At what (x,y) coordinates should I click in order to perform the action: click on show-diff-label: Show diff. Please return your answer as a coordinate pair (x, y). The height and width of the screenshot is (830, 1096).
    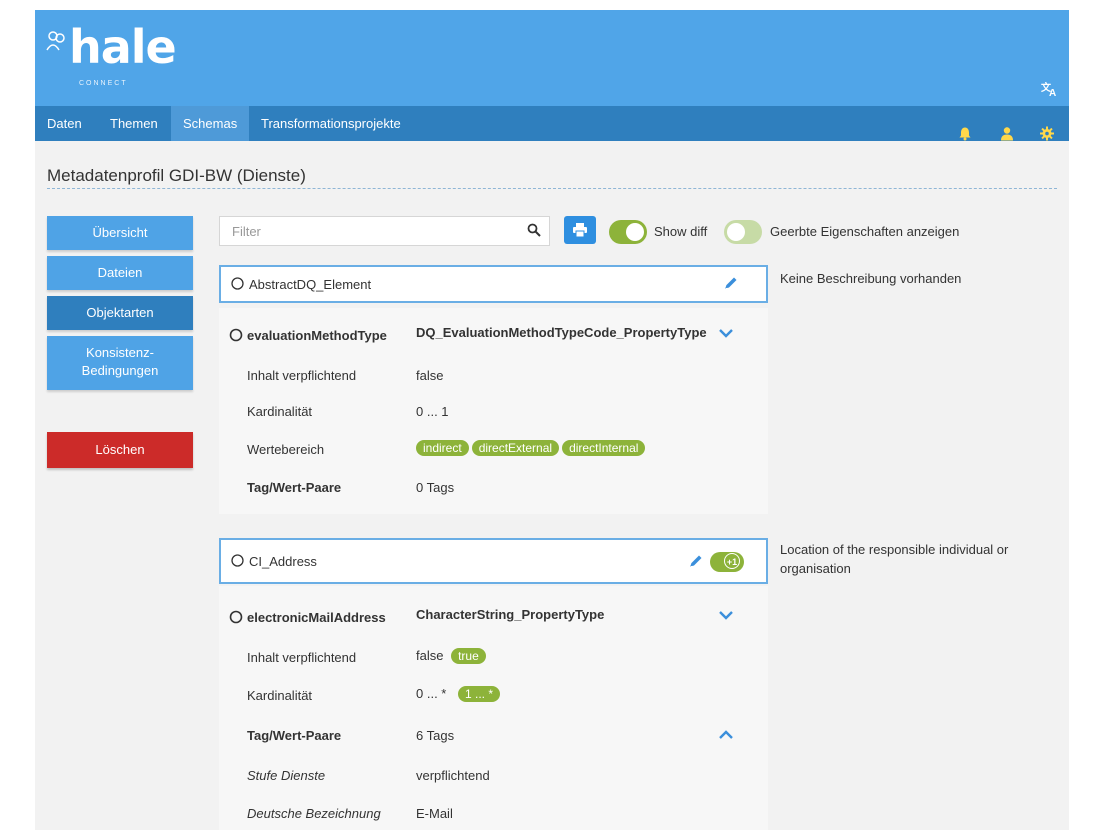
    Looking at the image, I should click on (681, 231).